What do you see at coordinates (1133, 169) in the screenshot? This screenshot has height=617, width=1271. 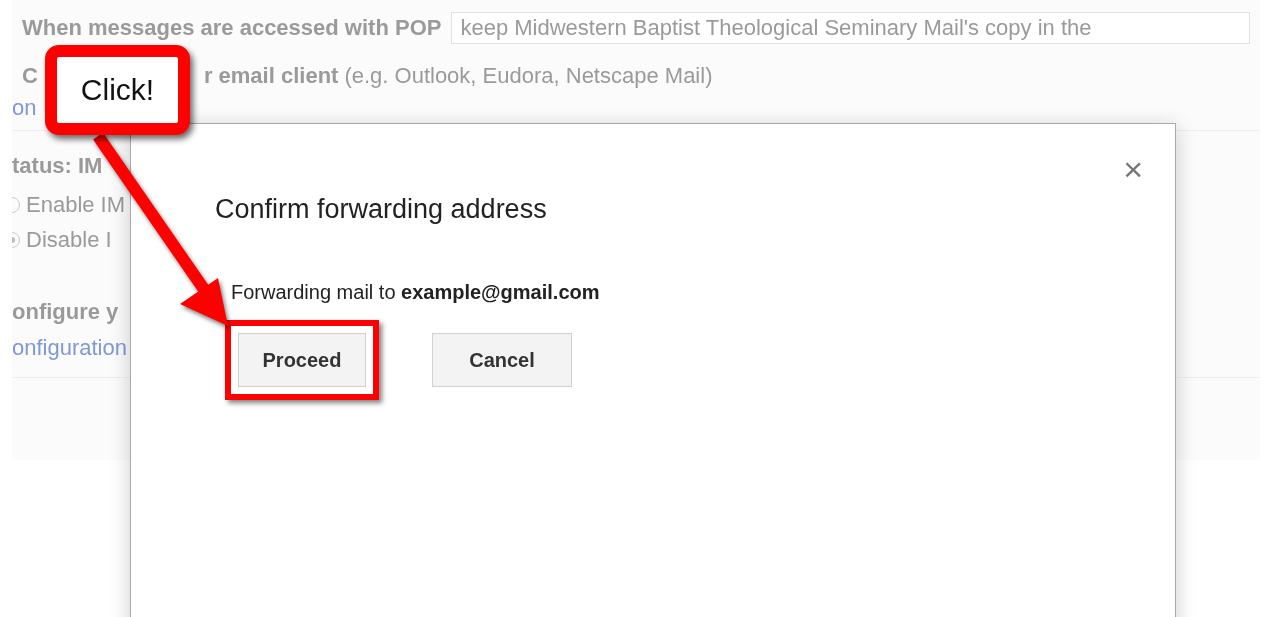 I see `close-button: ×` at bounding box center [1133, 169].